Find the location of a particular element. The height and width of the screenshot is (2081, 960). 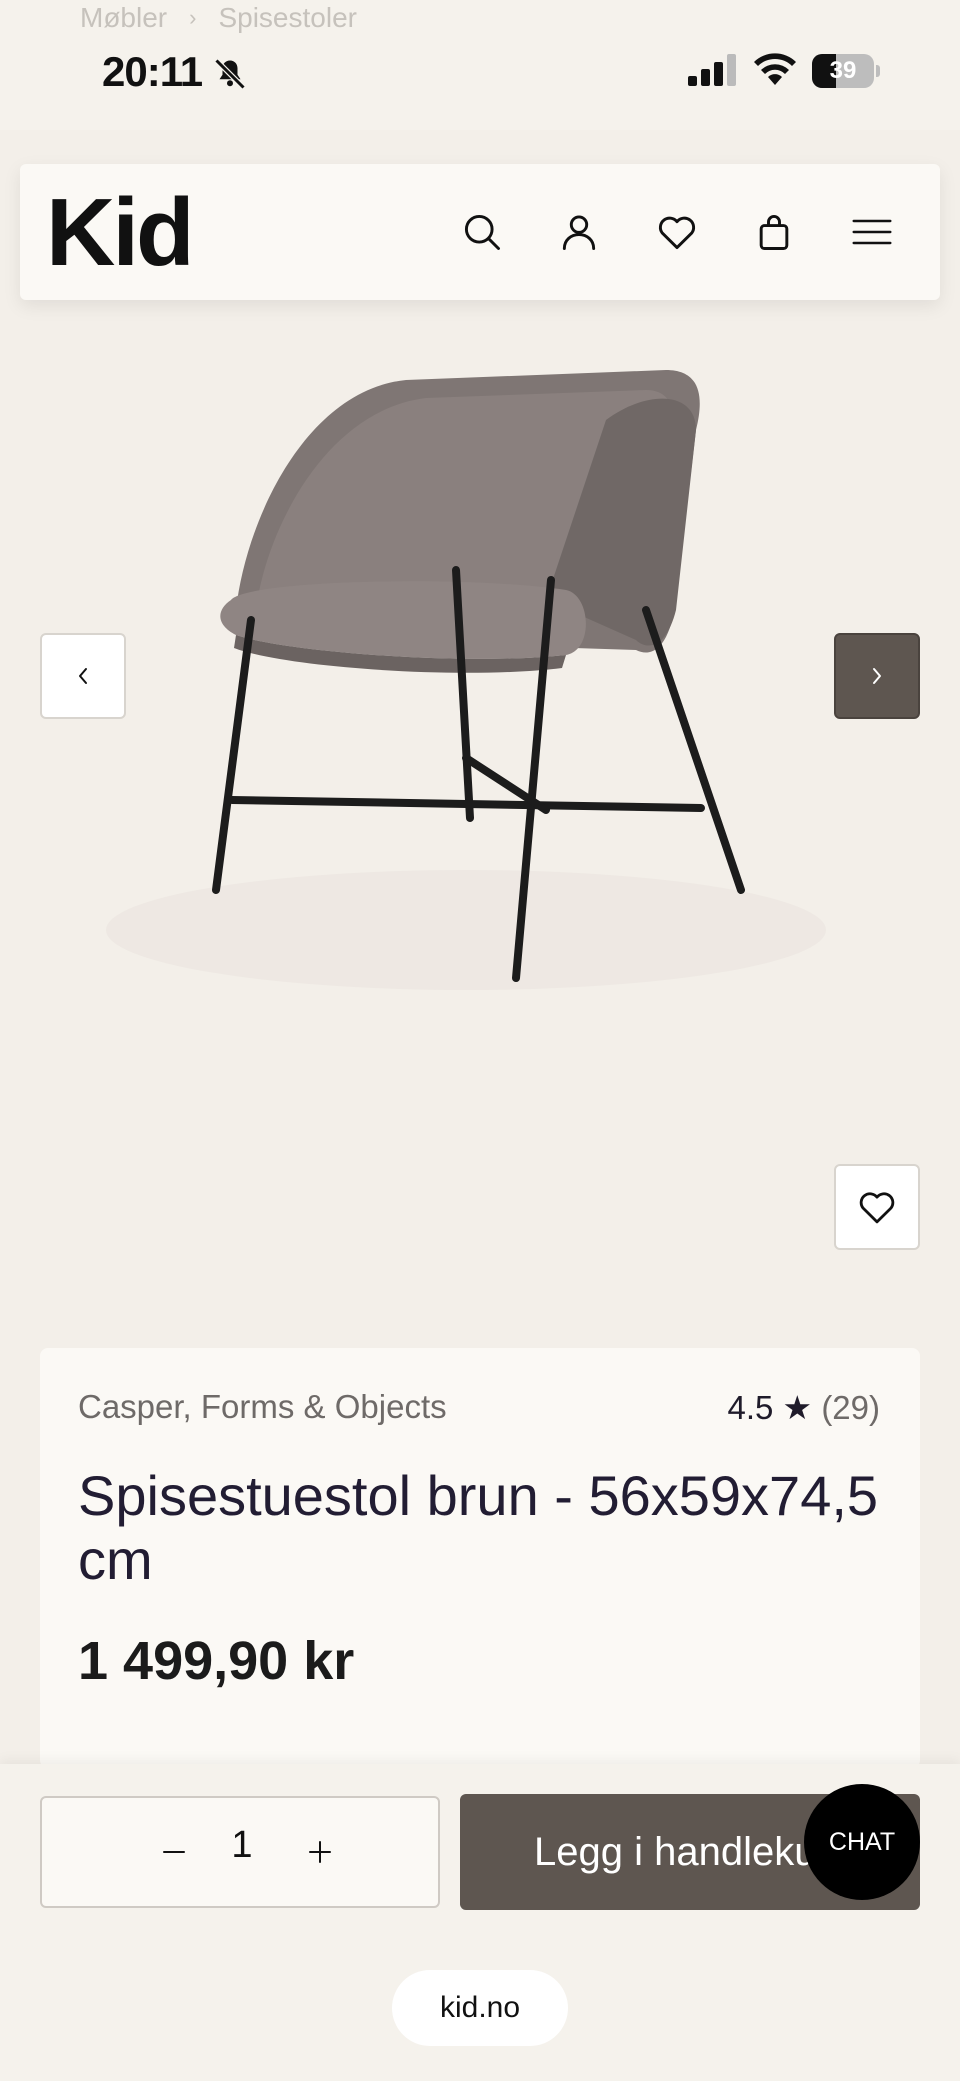

search-icon is located at coordinates (482, 232).